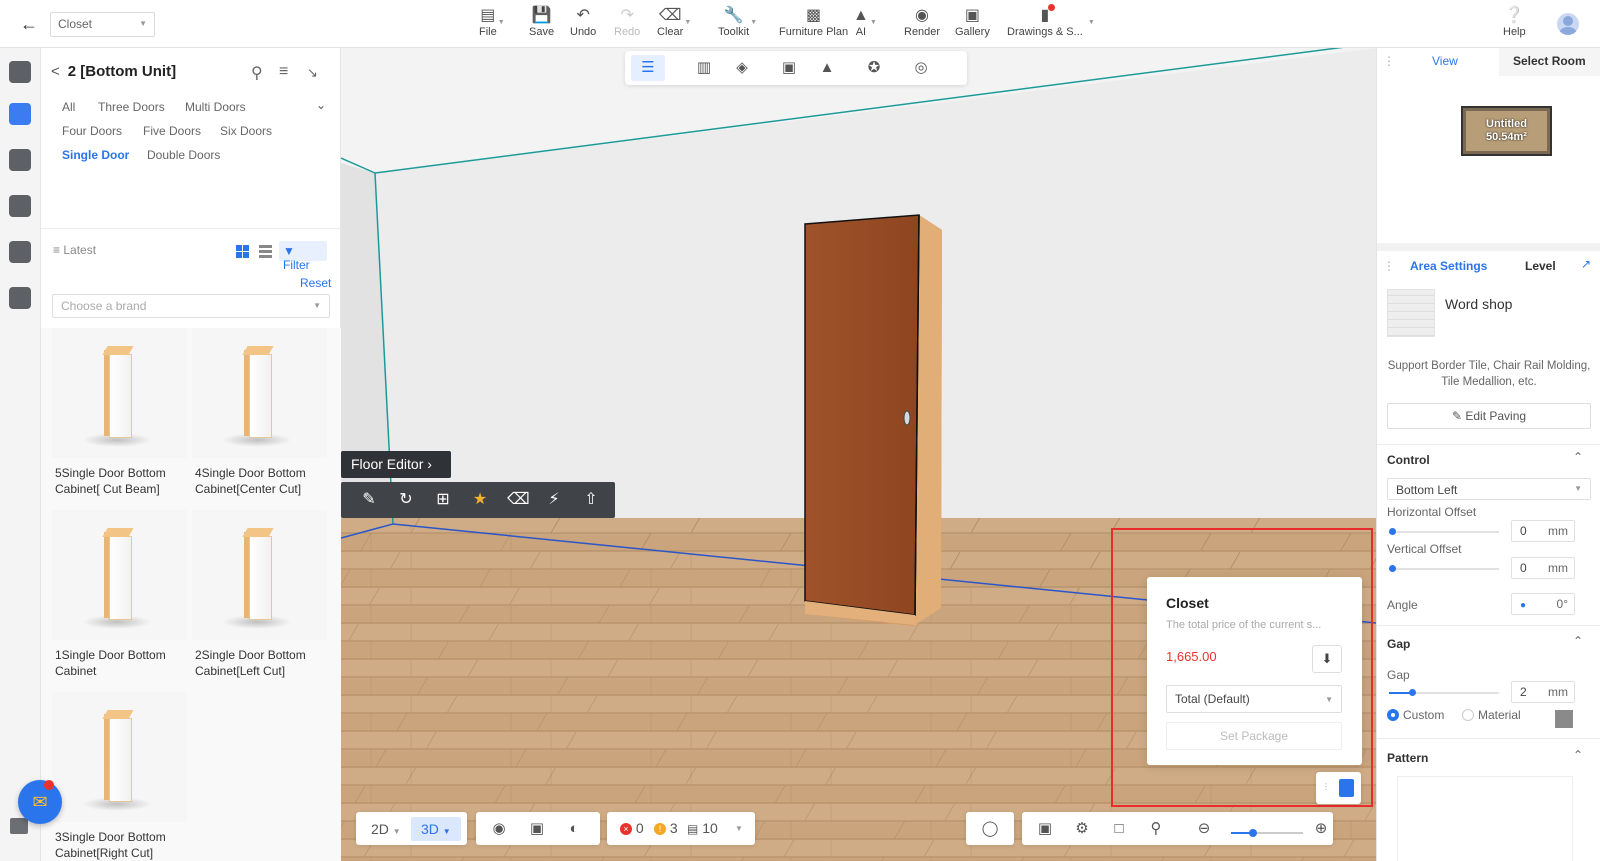  Describe the element at coordinates (827, 68) in the screenshot. I see `measure-icon: ▲` at that location.